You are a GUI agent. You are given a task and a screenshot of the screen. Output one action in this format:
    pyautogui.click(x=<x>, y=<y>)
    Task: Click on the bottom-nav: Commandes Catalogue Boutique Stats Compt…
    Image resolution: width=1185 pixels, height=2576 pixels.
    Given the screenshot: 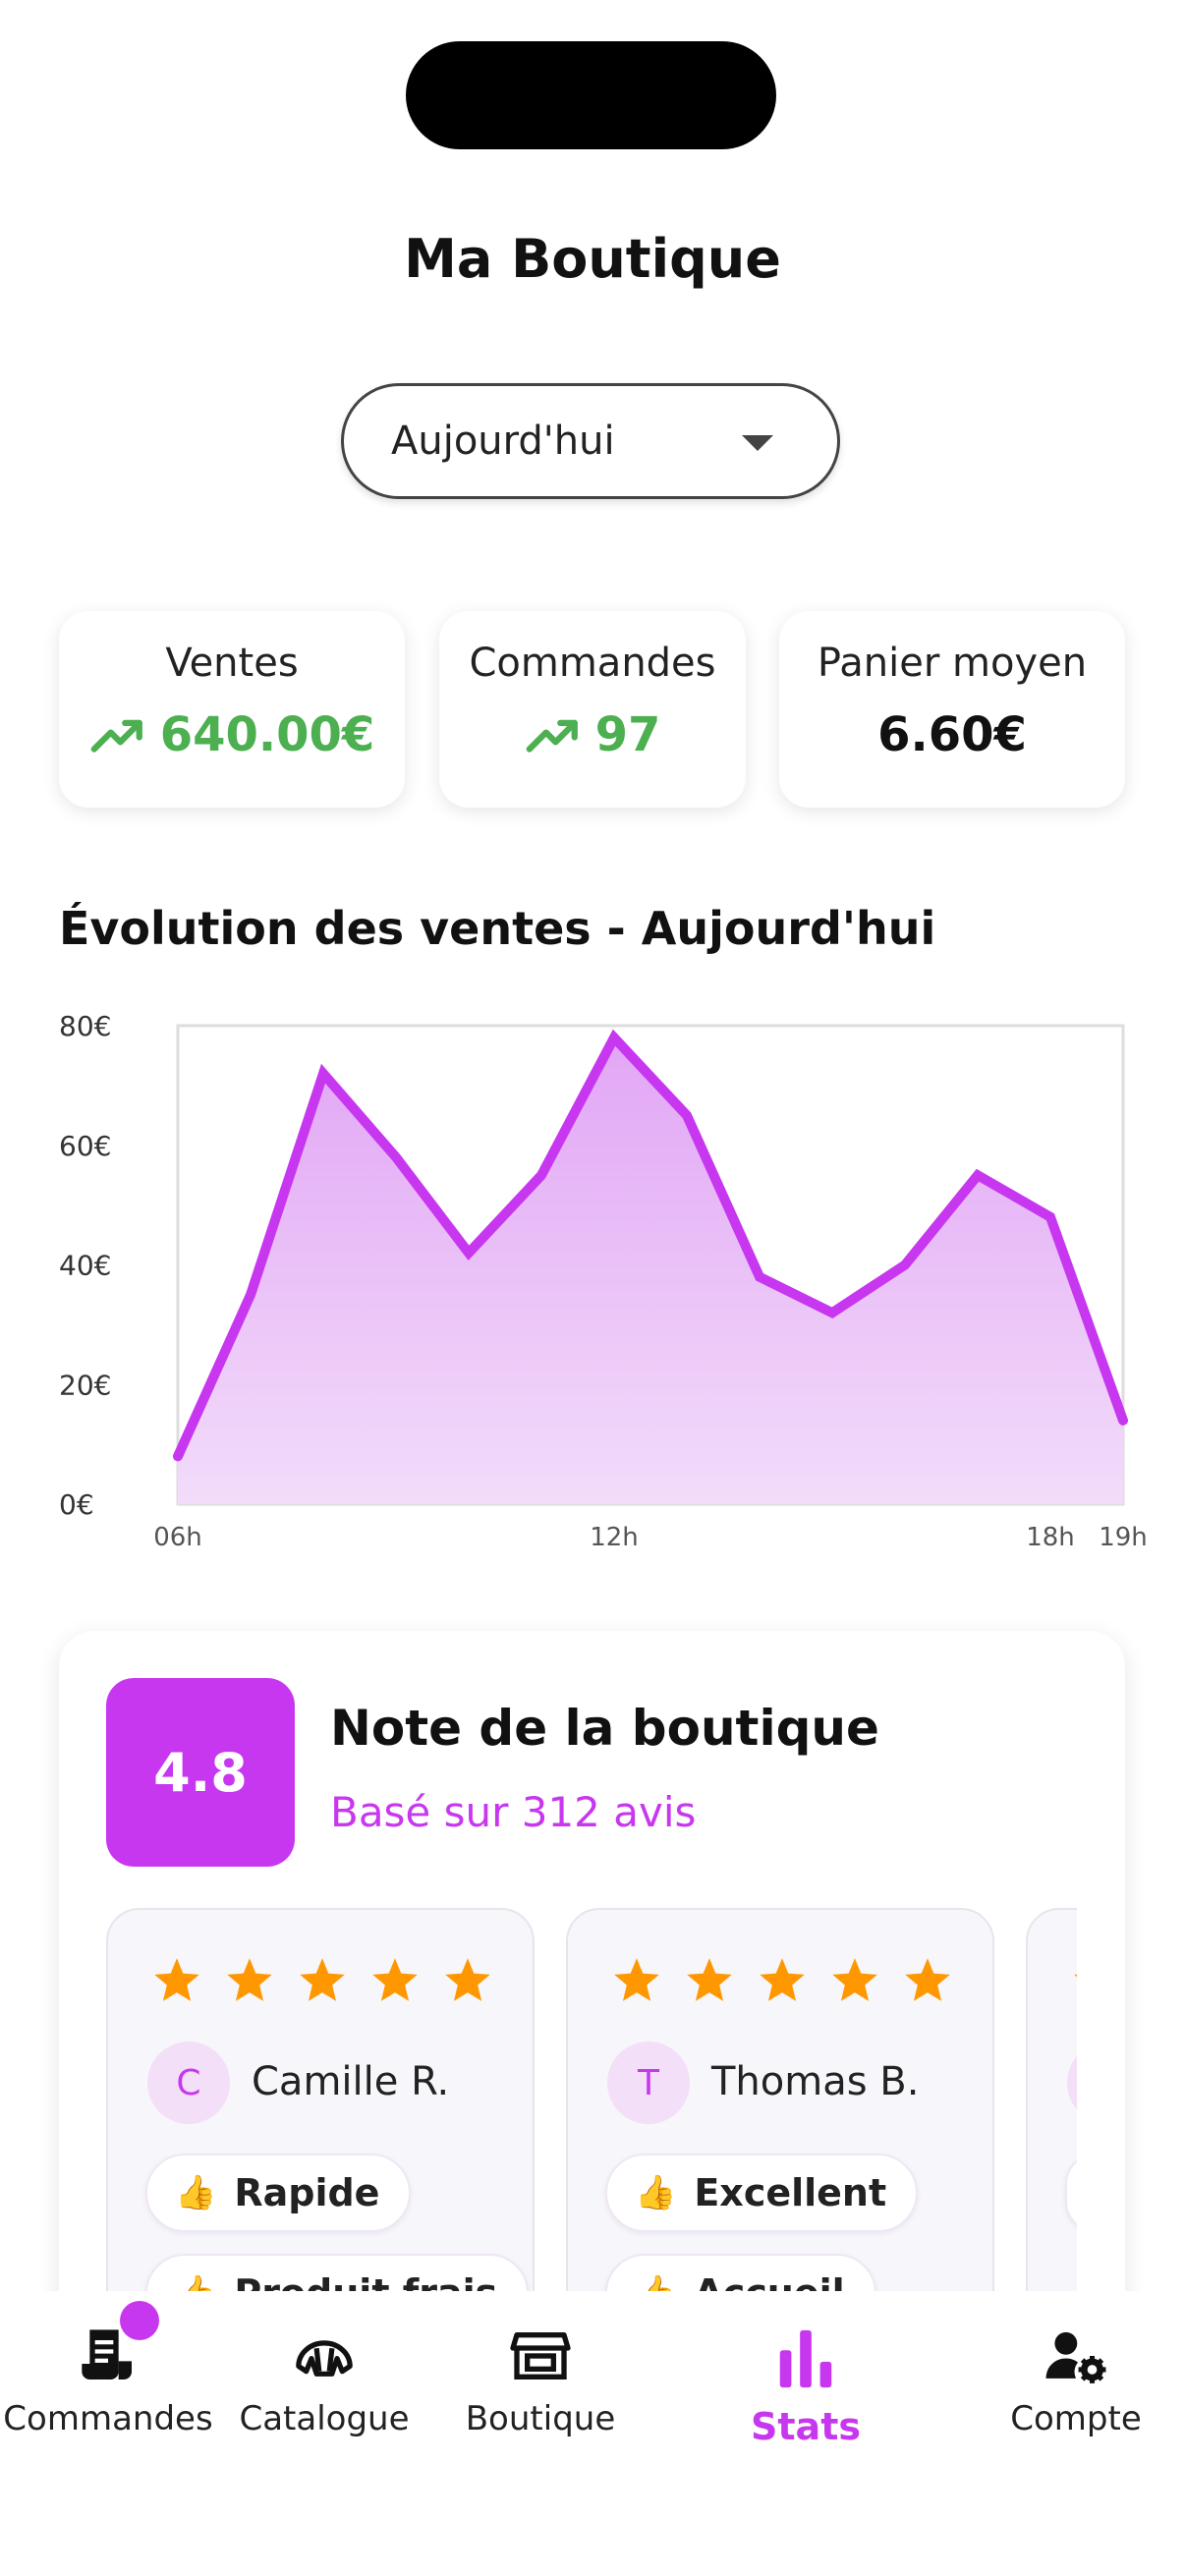 What is the action you would take?
    pyautogui.click(x=592, y=2433)
    